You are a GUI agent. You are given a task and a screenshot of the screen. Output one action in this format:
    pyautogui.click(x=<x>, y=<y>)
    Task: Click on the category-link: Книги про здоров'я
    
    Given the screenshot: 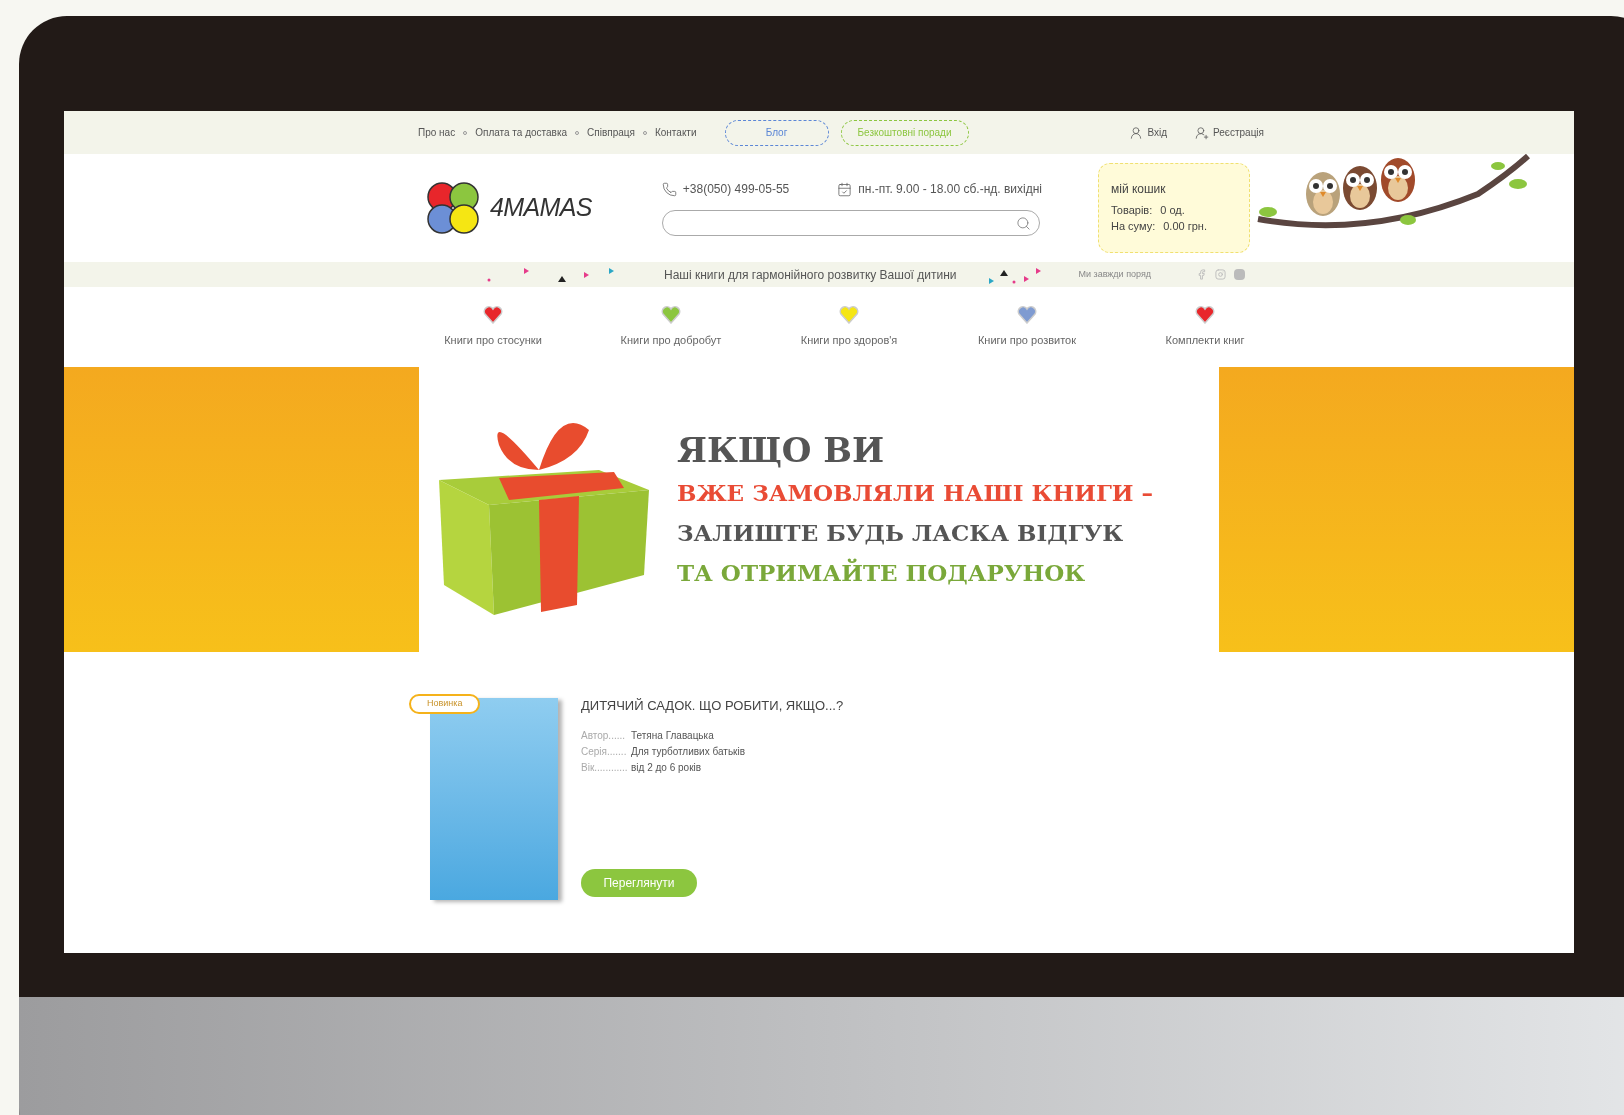 What is the action you would take?
    pyautogui.click(x=849, y=327)
    